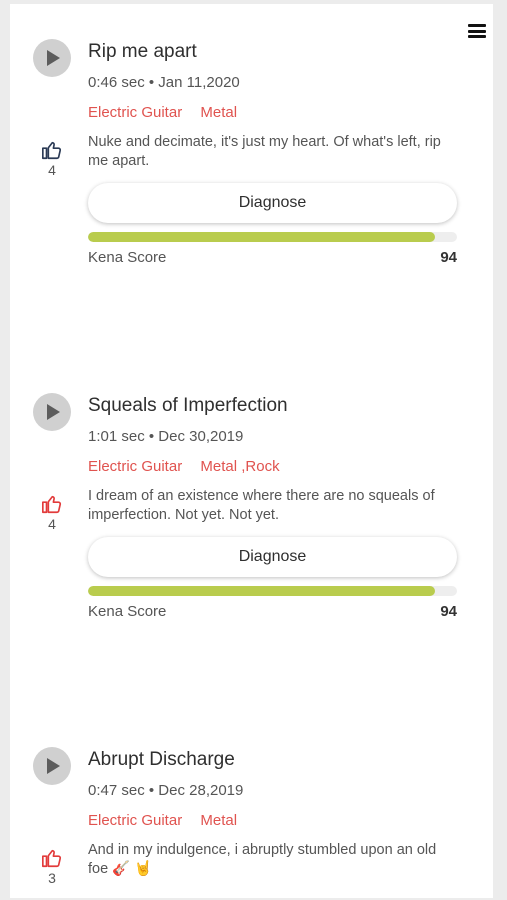  I want to click on track-meta: 0:47 sec • Dec 28,2019, so click(166, 790).